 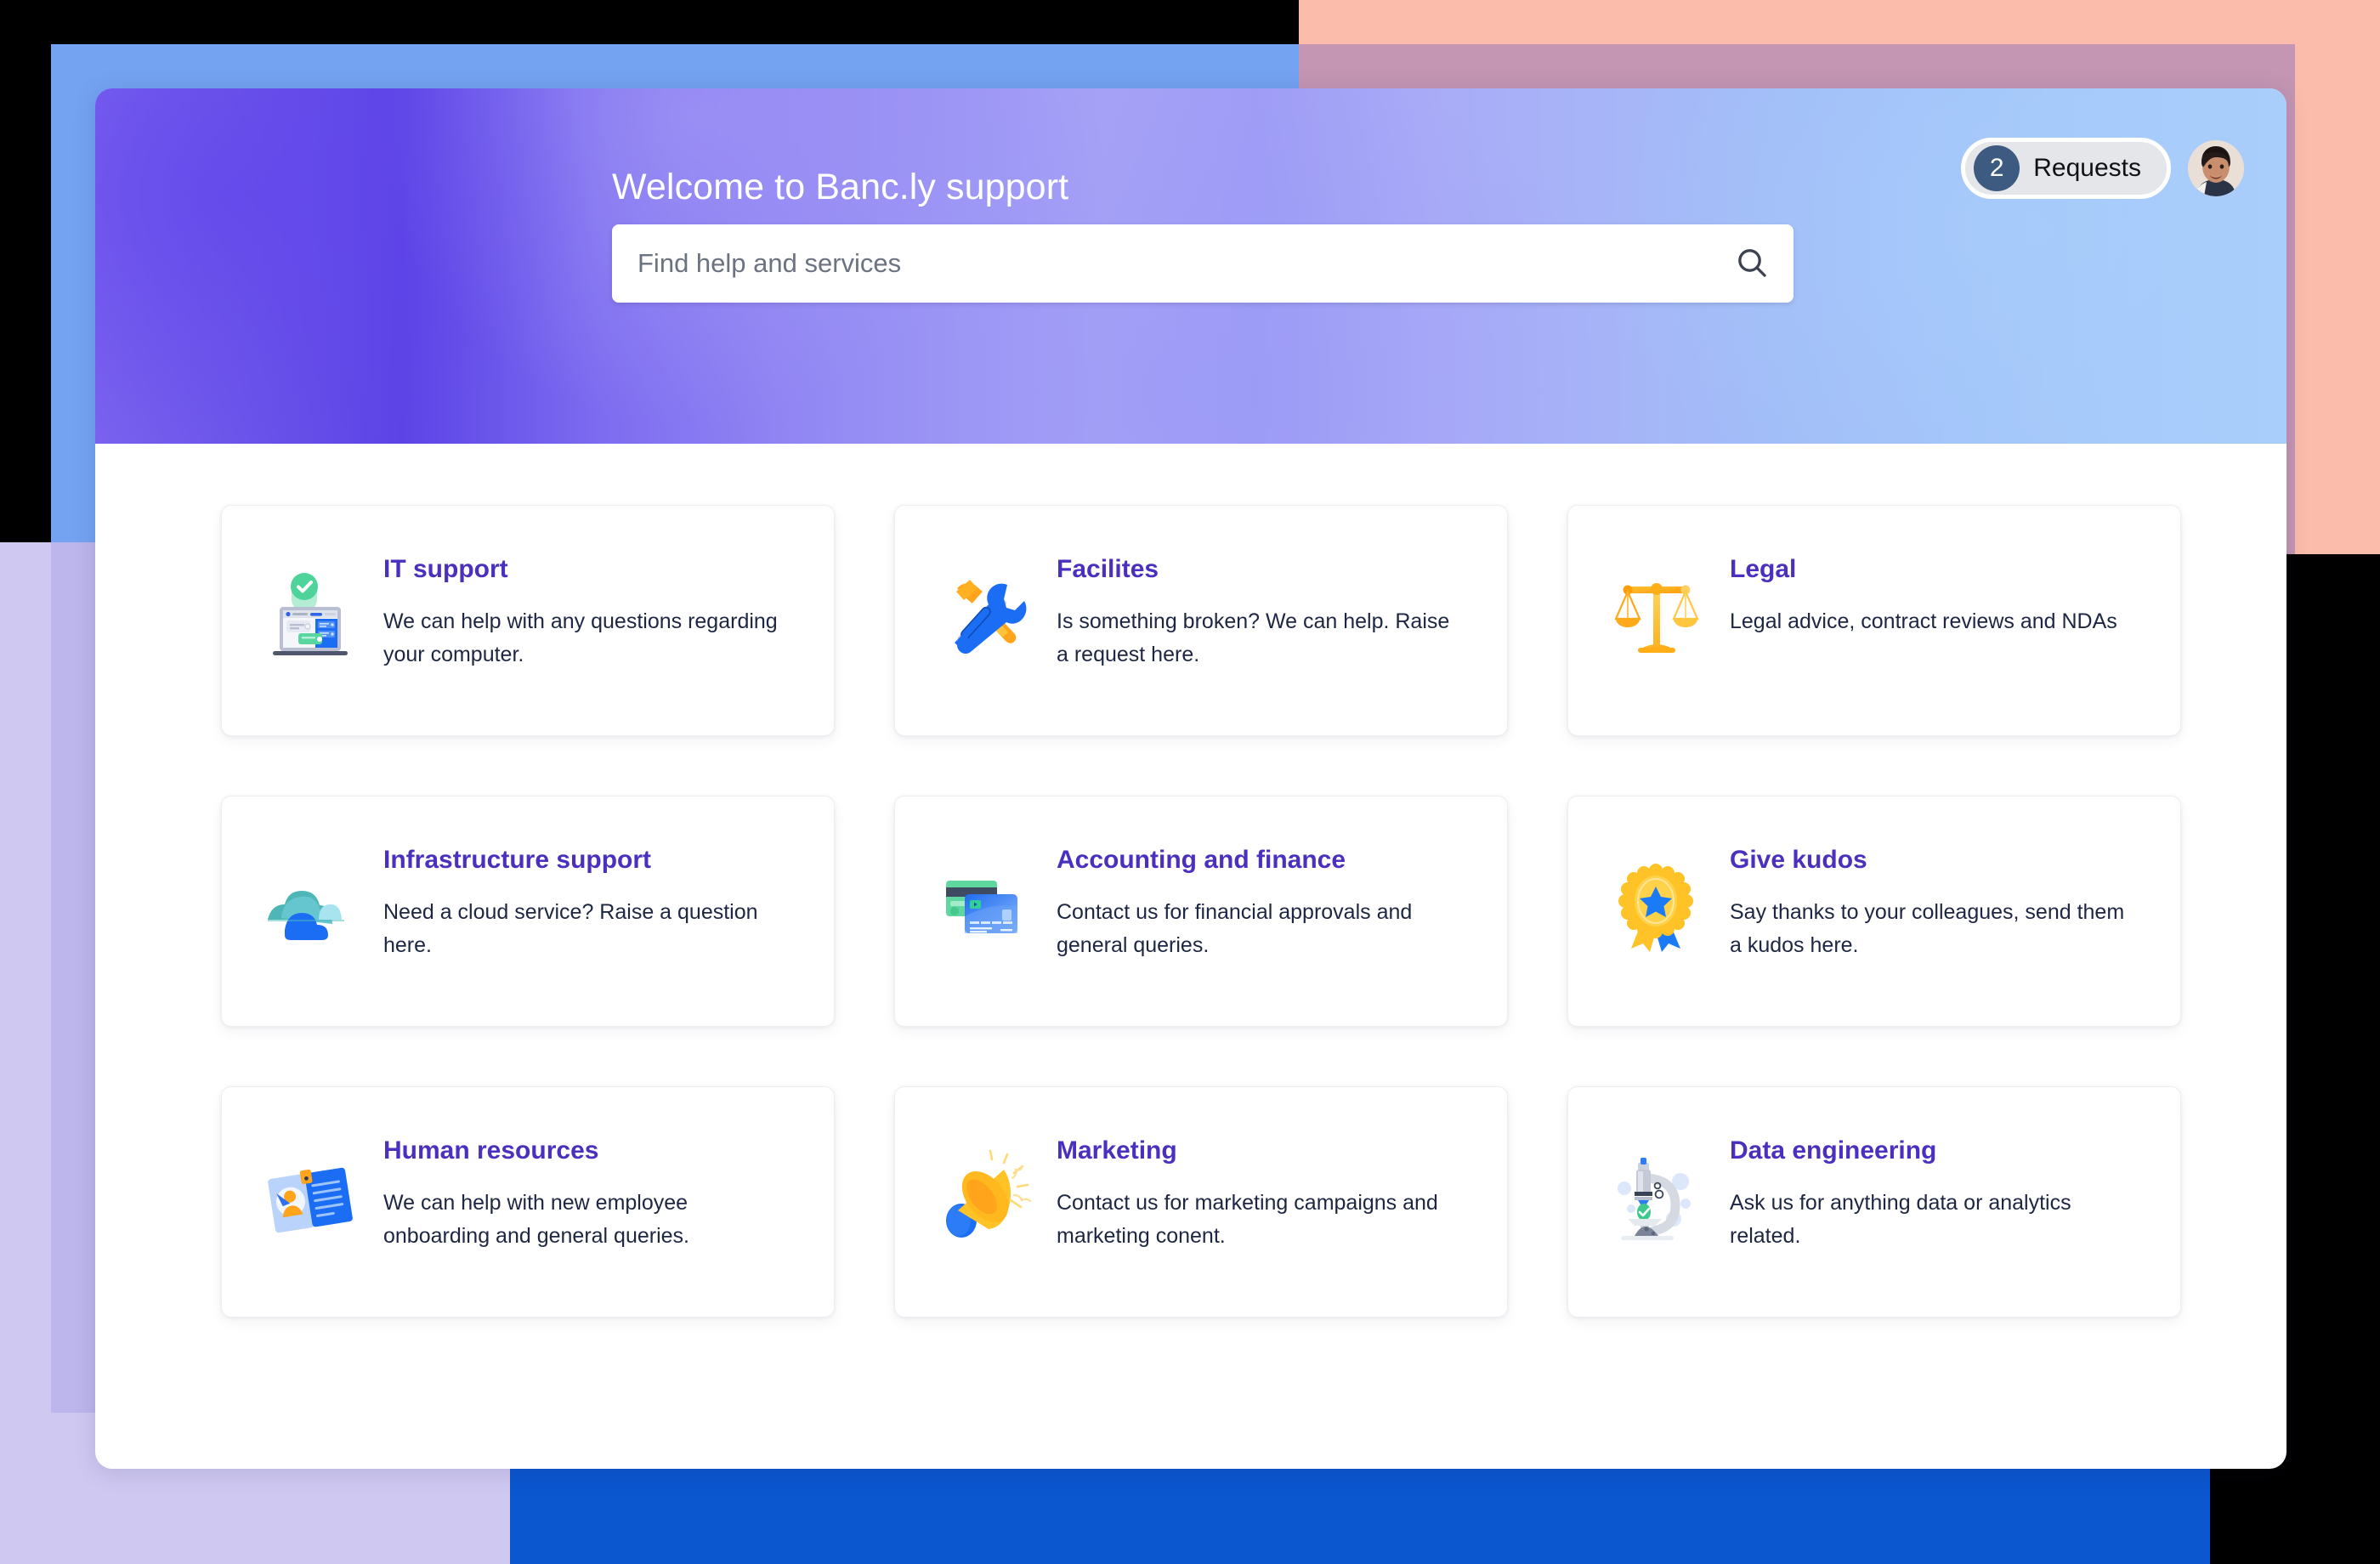 What do you see at coordinates (1833, 1150) in the screenshot?
I see `card-title: Data engineering` at bounding box center [1833, 1150].